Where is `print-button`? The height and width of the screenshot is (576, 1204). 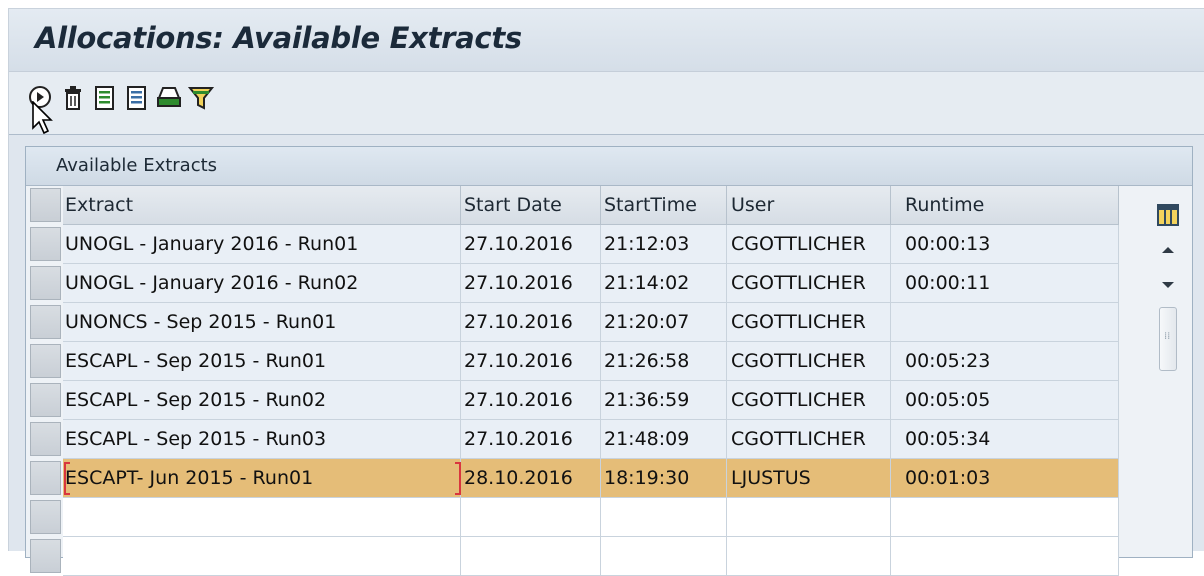 print-button is located at coordinates (169, 98).